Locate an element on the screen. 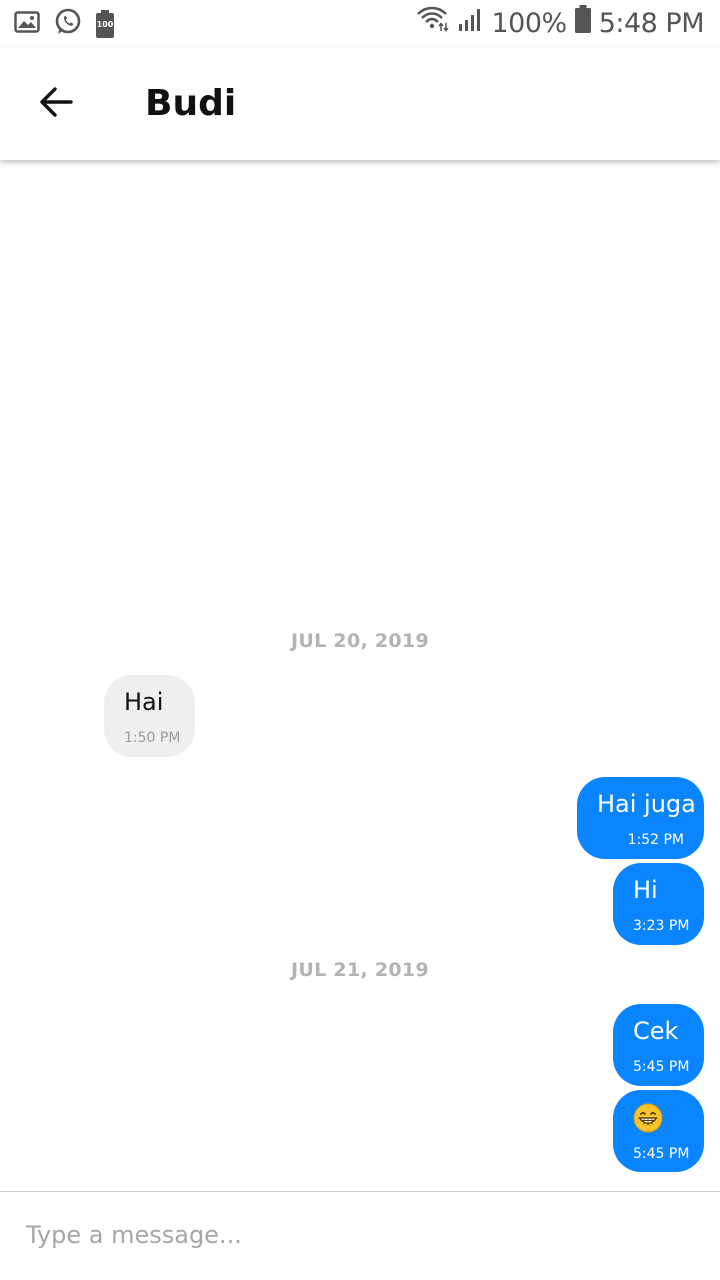 This screenshot has width=720, height=1280. message-bubble-incoming: Hai 1:50 PM is located at coordinates (149, 716).